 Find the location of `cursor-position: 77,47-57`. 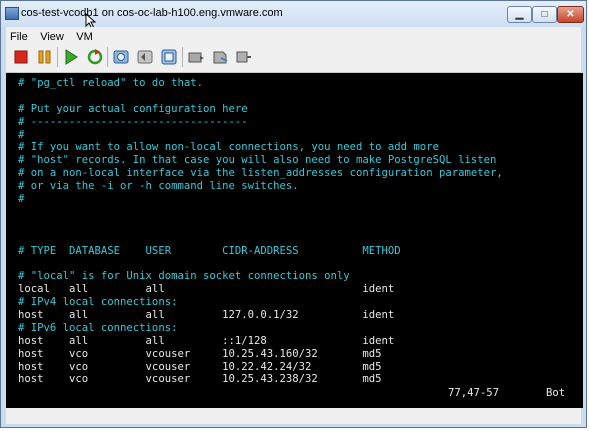

cursor-position: 77,47-57 is located at coordinates (474, 393).